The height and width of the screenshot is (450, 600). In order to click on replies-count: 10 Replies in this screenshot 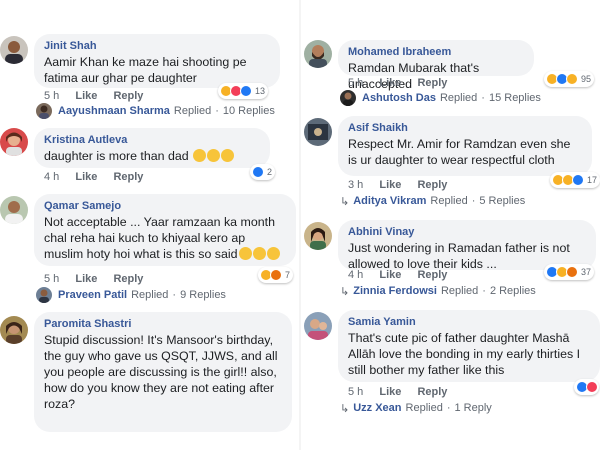, I will do `click(249, 111)`.